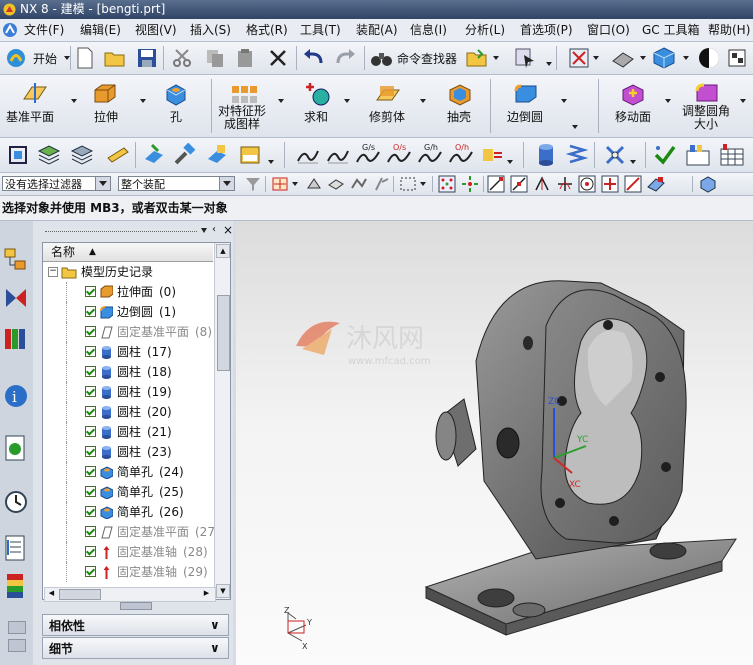 This screenshot has height=665, width=753. I want to click on save-icon, so click(147, 58).